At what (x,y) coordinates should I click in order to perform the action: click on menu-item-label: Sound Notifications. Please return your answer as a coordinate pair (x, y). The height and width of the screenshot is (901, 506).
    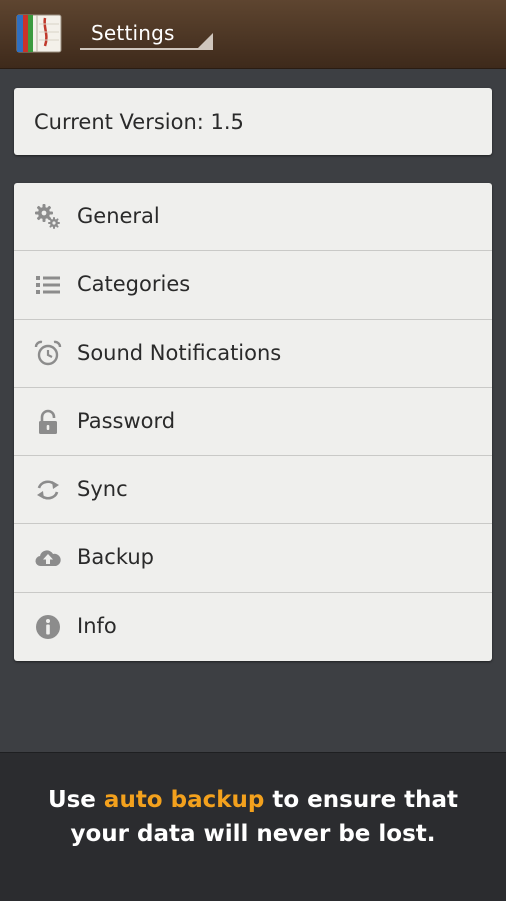
    Looking at the image, I should click on (179, 352).